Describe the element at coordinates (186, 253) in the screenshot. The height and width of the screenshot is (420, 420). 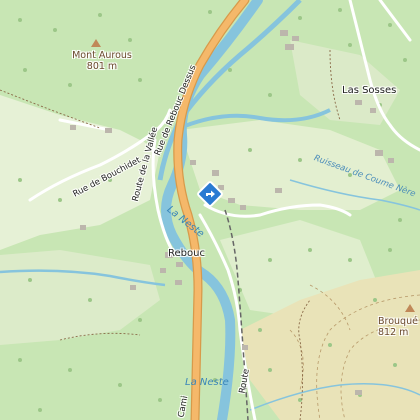
I see `place-label-rebouc: Rebouc` at that location.